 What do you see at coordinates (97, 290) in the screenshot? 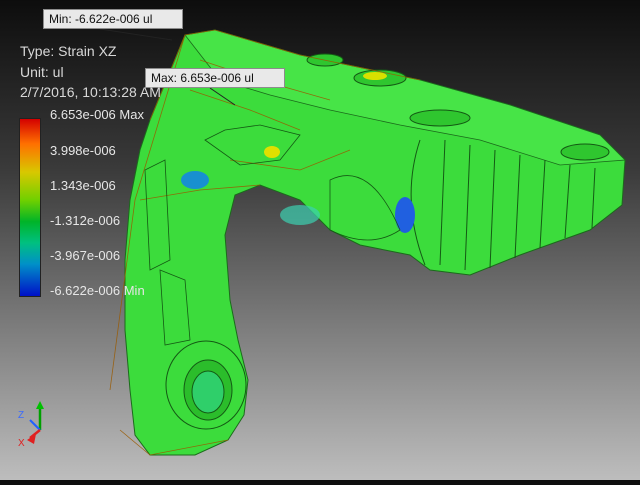
I see `legend-value-min: -6.622e-006 Min` at bounding box center [97, 290].